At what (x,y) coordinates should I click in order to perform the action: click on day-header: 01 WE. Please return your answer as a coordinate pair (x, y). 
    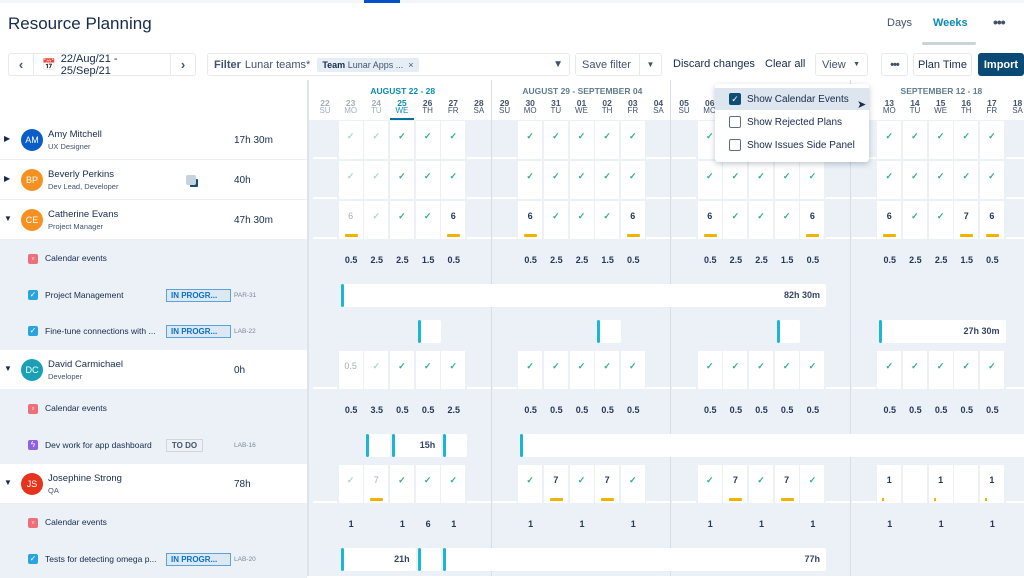
    Looking at the image, I should click on (582, 107).